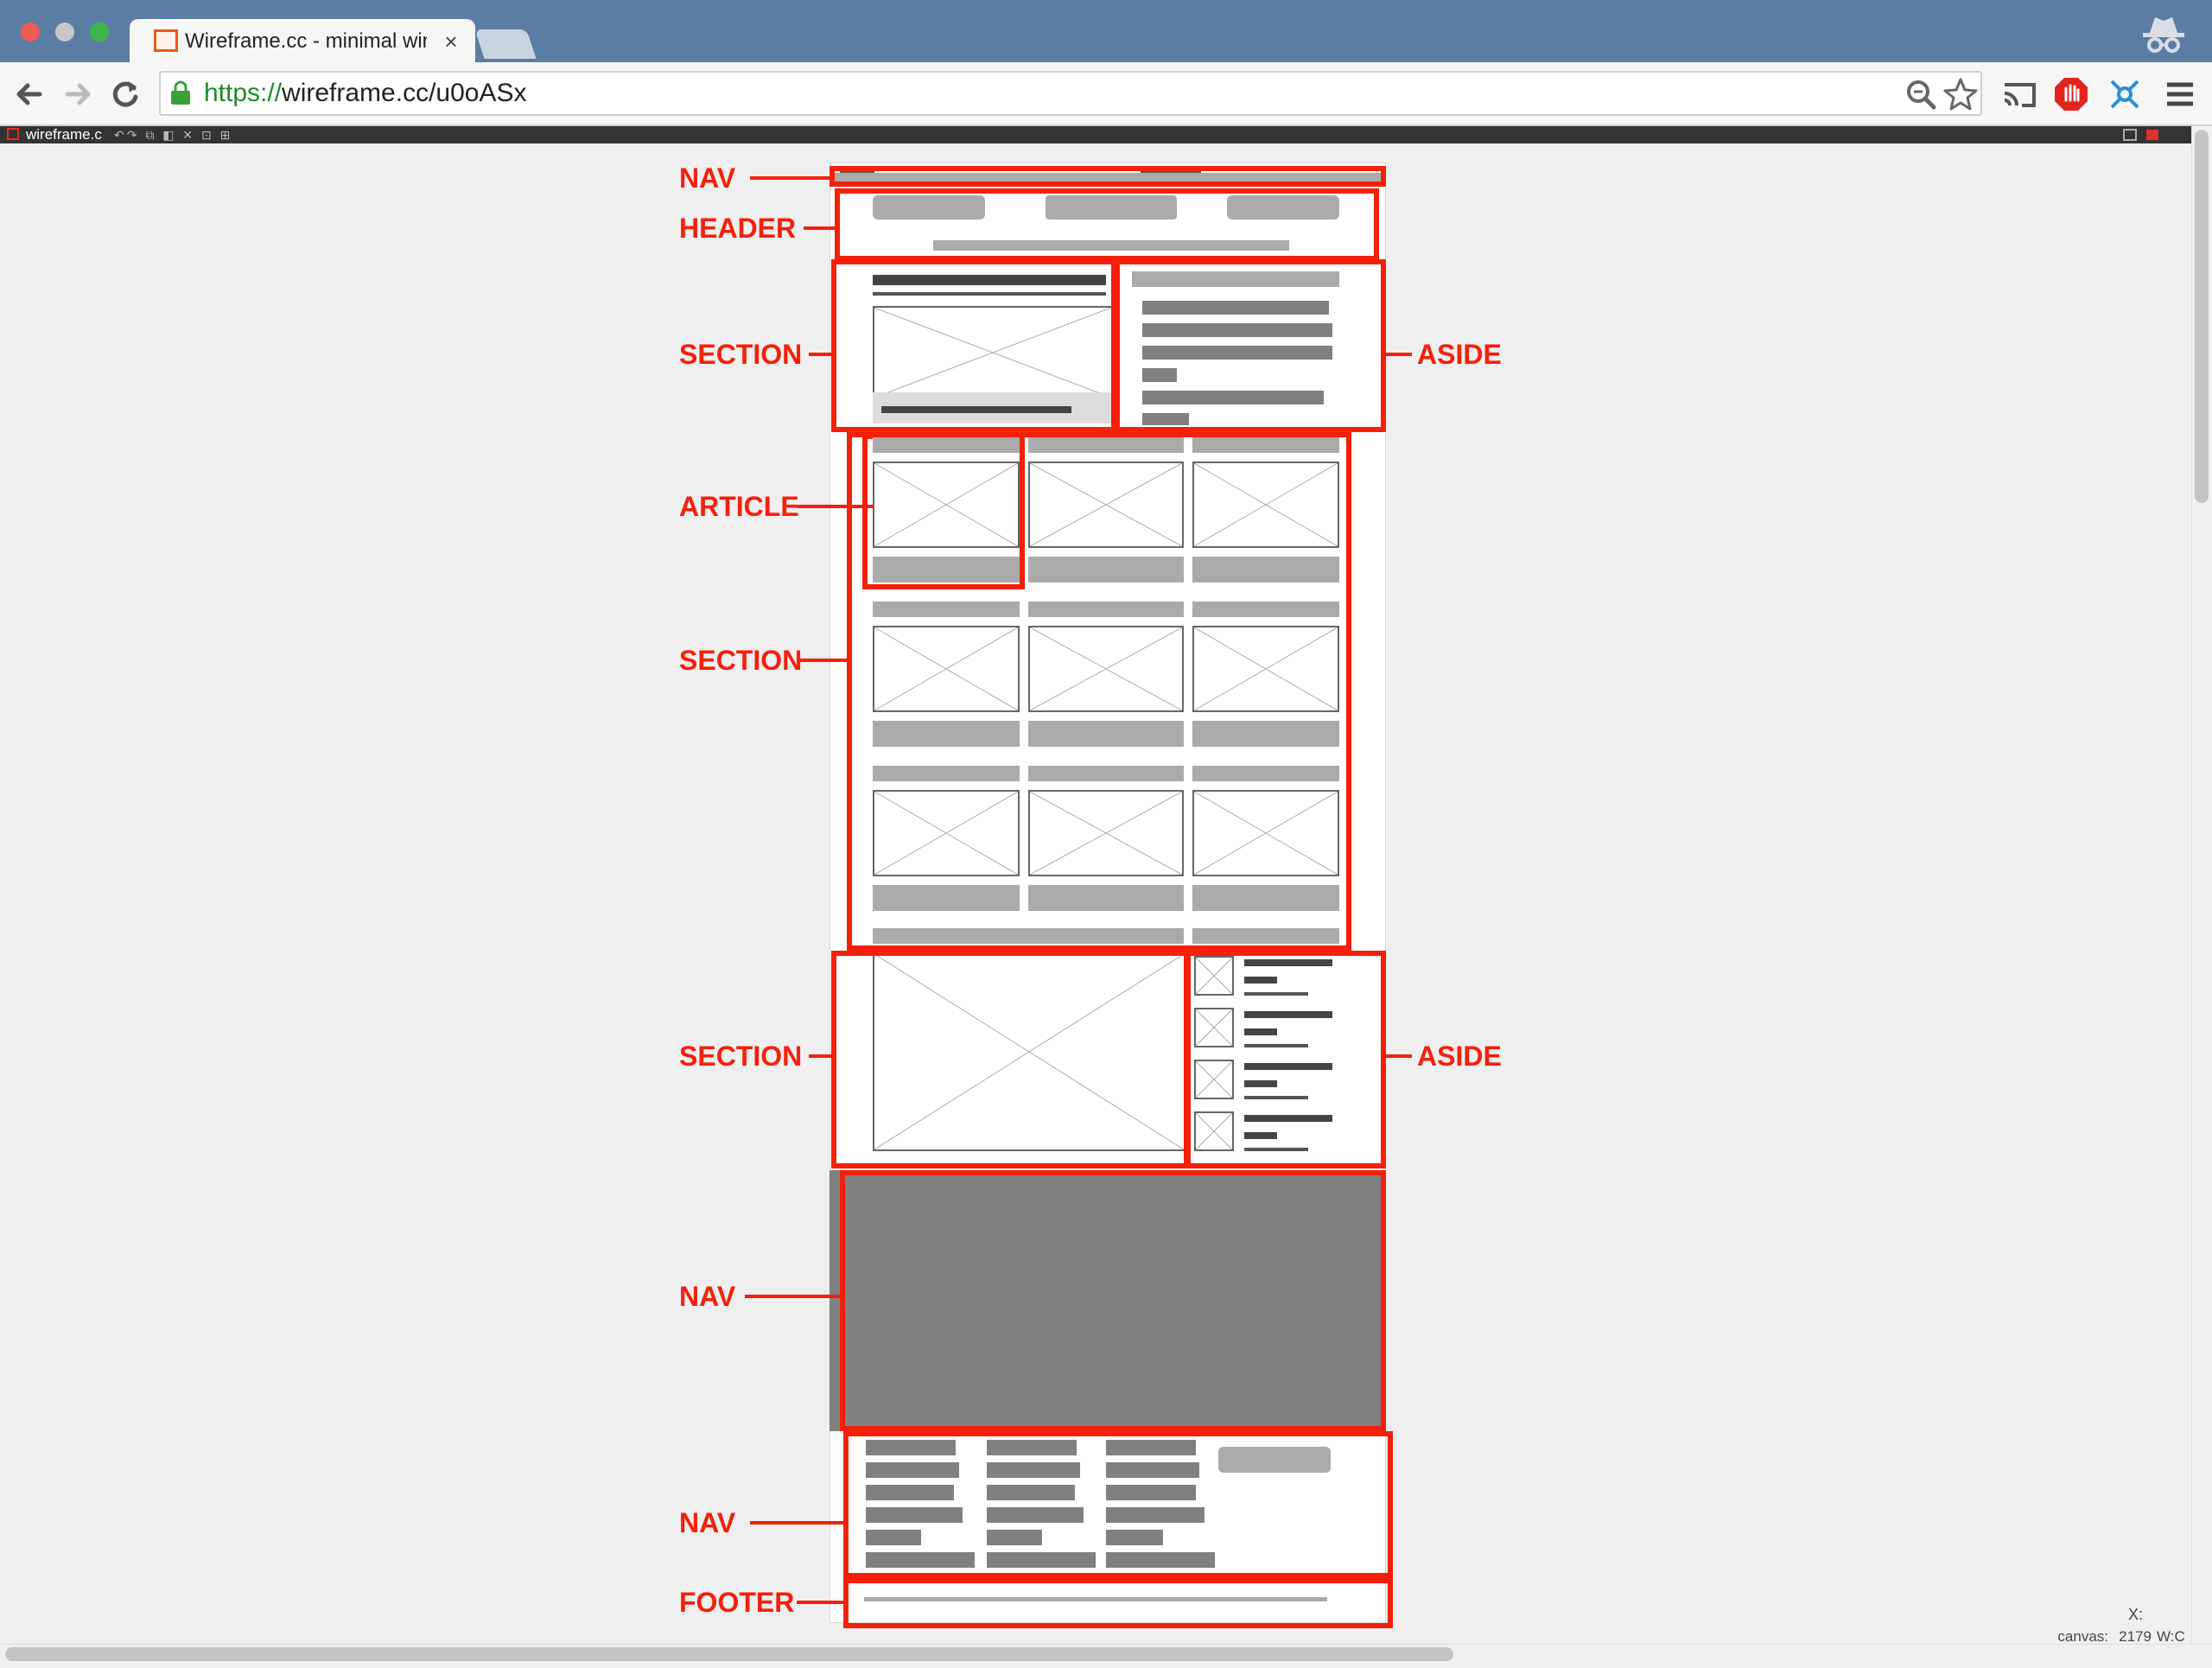  What do you see at coordinates (2135, 1614) in the screenshot?
I see `cursor-x-label: X:` at bounding box center [2135, 1614].